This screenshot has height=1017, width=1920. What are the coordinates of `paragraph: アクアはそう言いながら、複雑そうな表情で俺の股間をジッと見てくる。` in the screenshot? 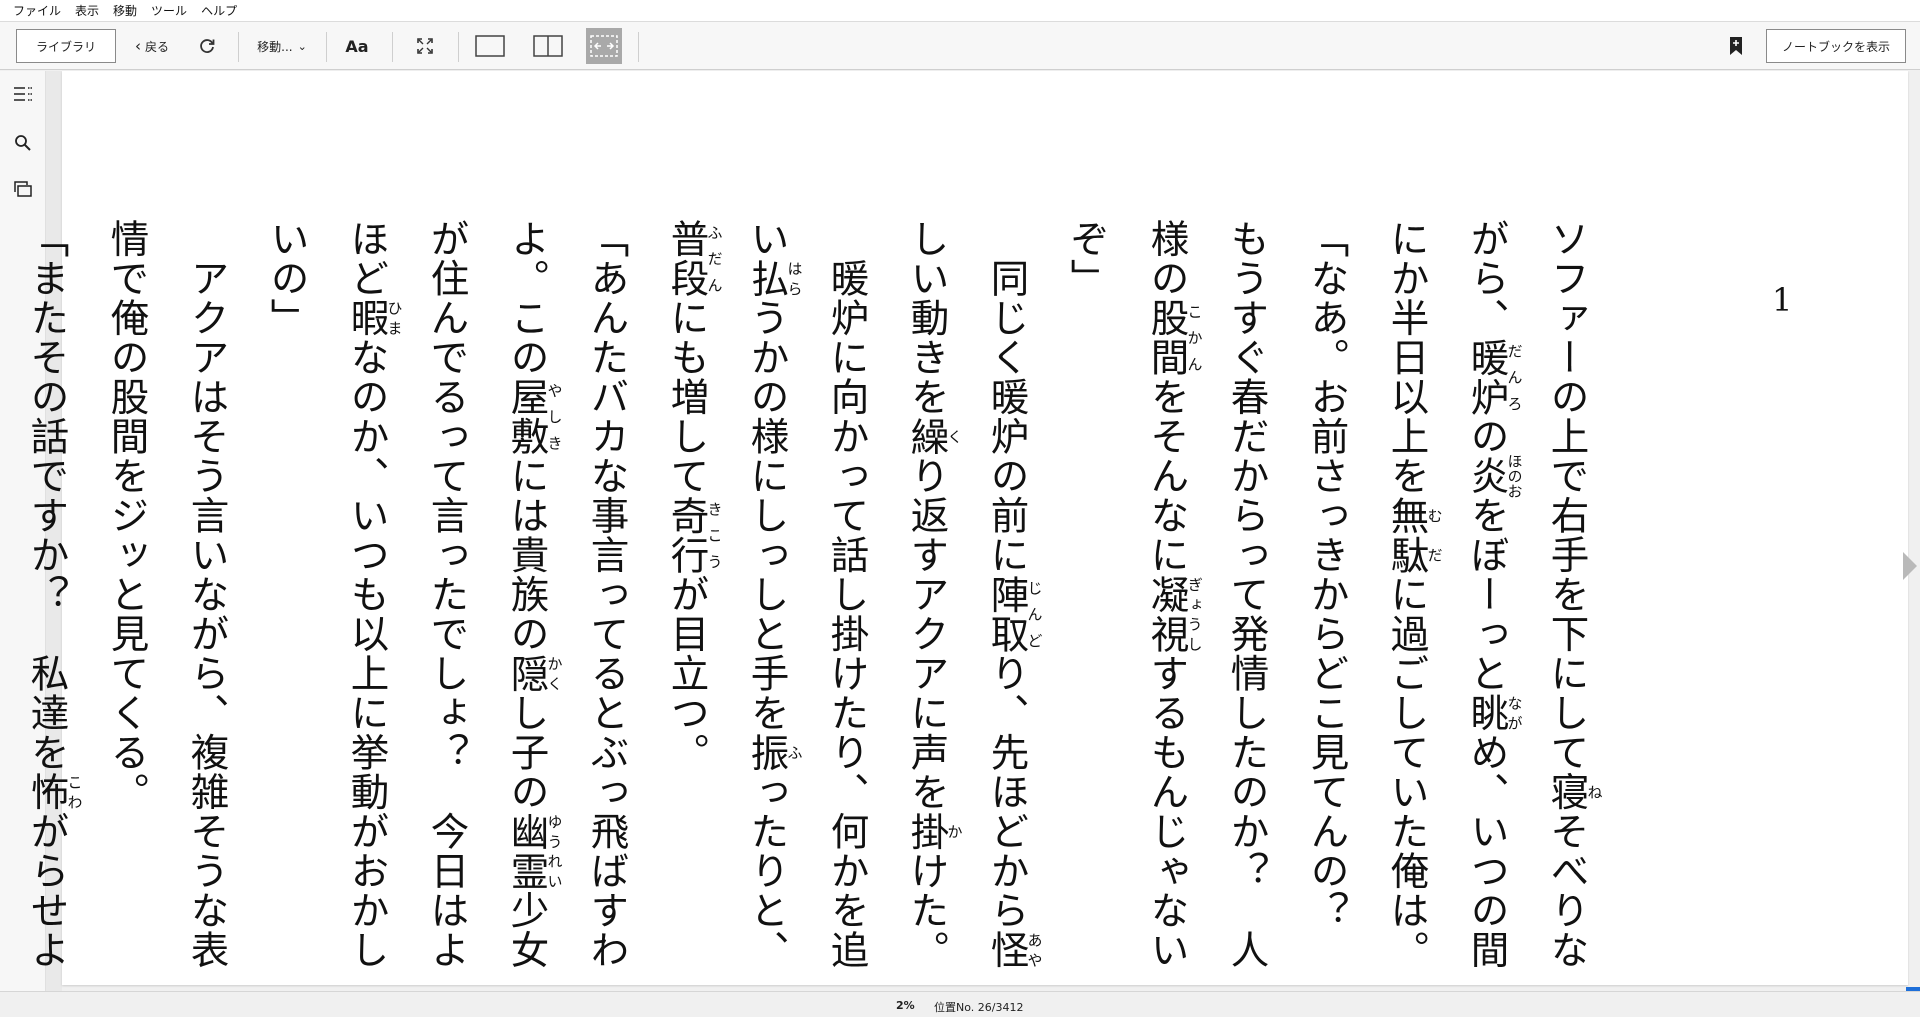 It's located at (166, 594).